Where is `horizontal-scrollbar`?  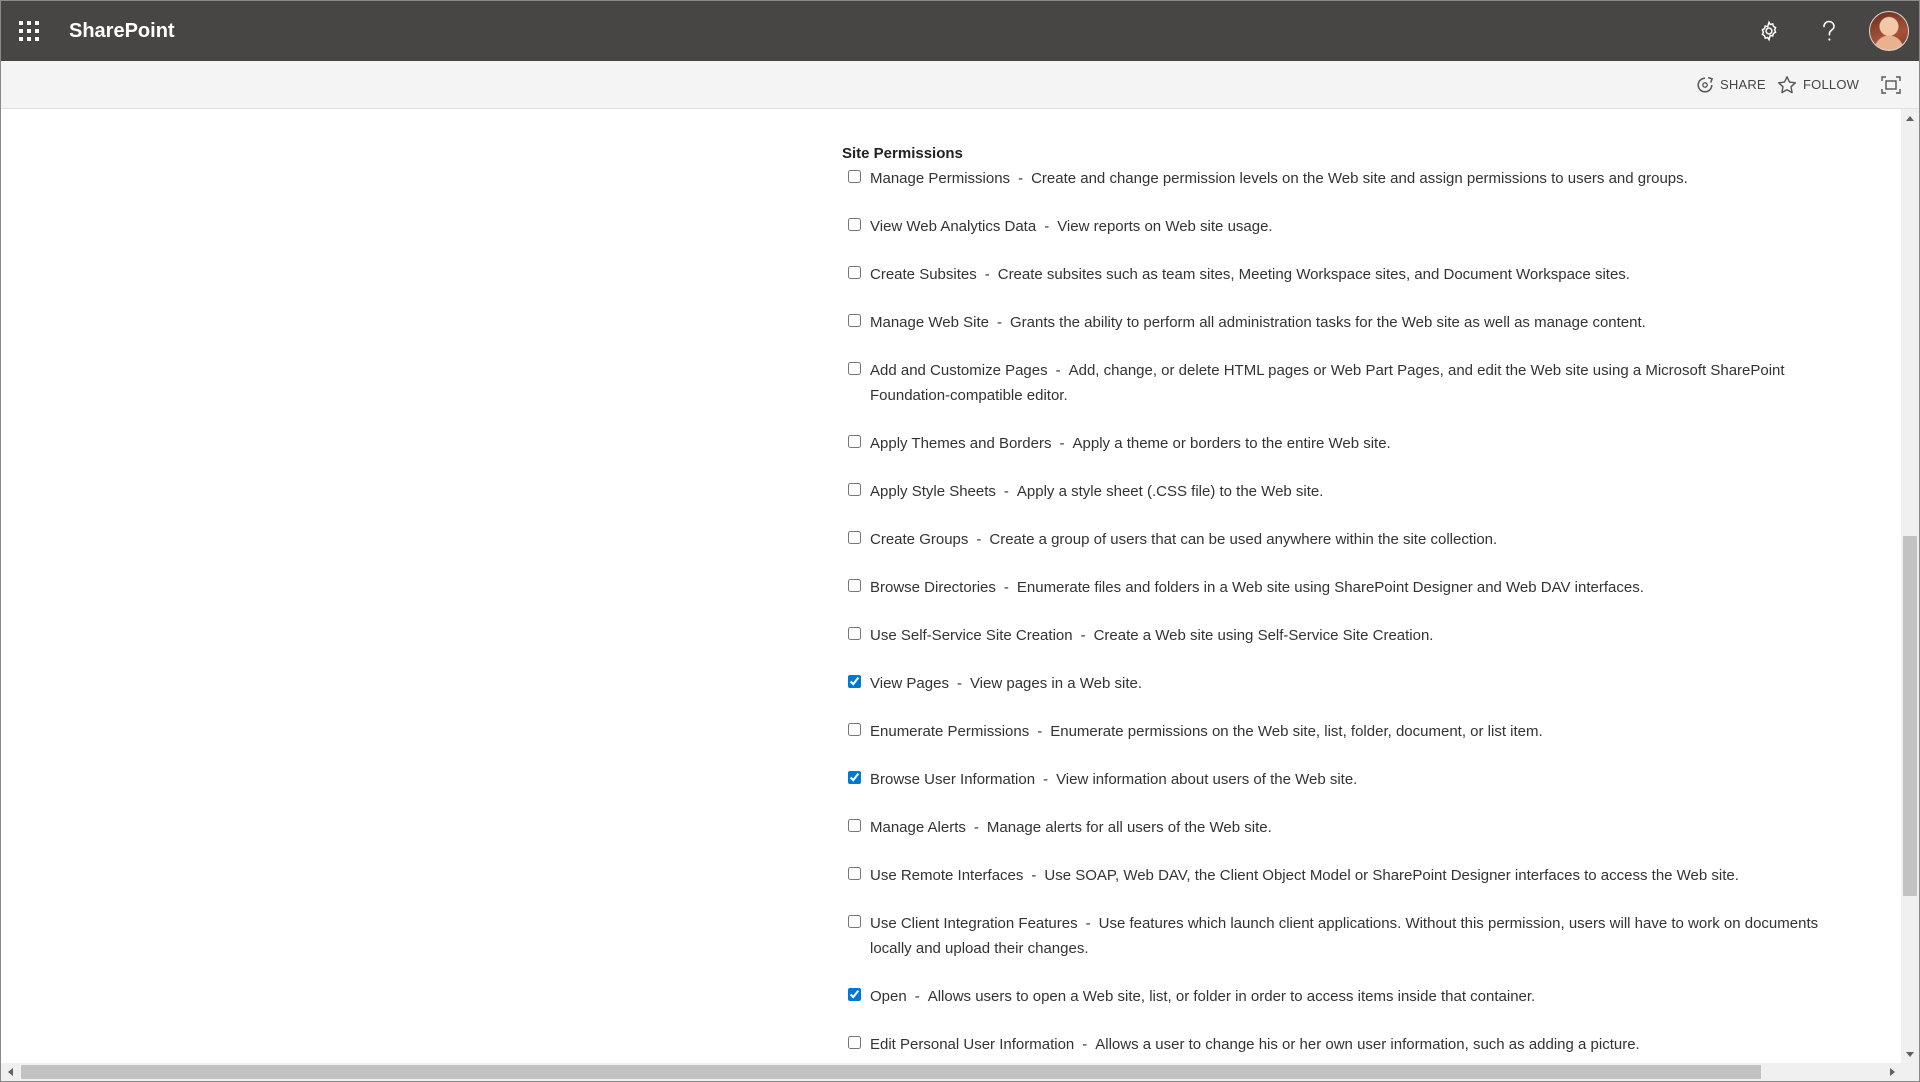 horizontal-scrollbar is located at coordinates (951, 1072).